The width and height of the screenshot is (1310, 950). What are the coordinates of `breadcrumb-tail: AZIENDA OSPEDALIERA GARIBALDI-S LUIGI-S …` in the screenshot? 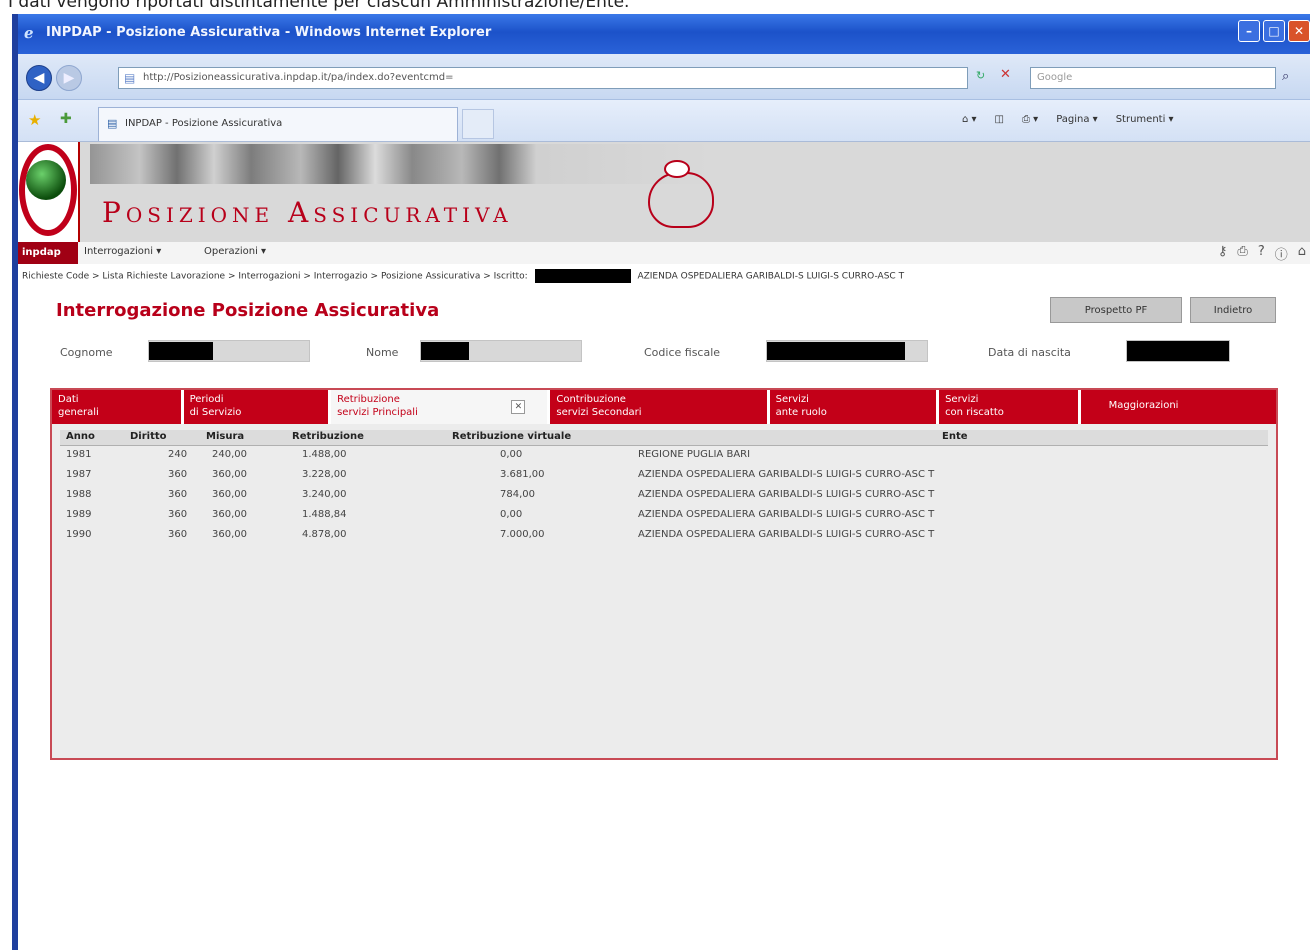 It's located at (771, 276).